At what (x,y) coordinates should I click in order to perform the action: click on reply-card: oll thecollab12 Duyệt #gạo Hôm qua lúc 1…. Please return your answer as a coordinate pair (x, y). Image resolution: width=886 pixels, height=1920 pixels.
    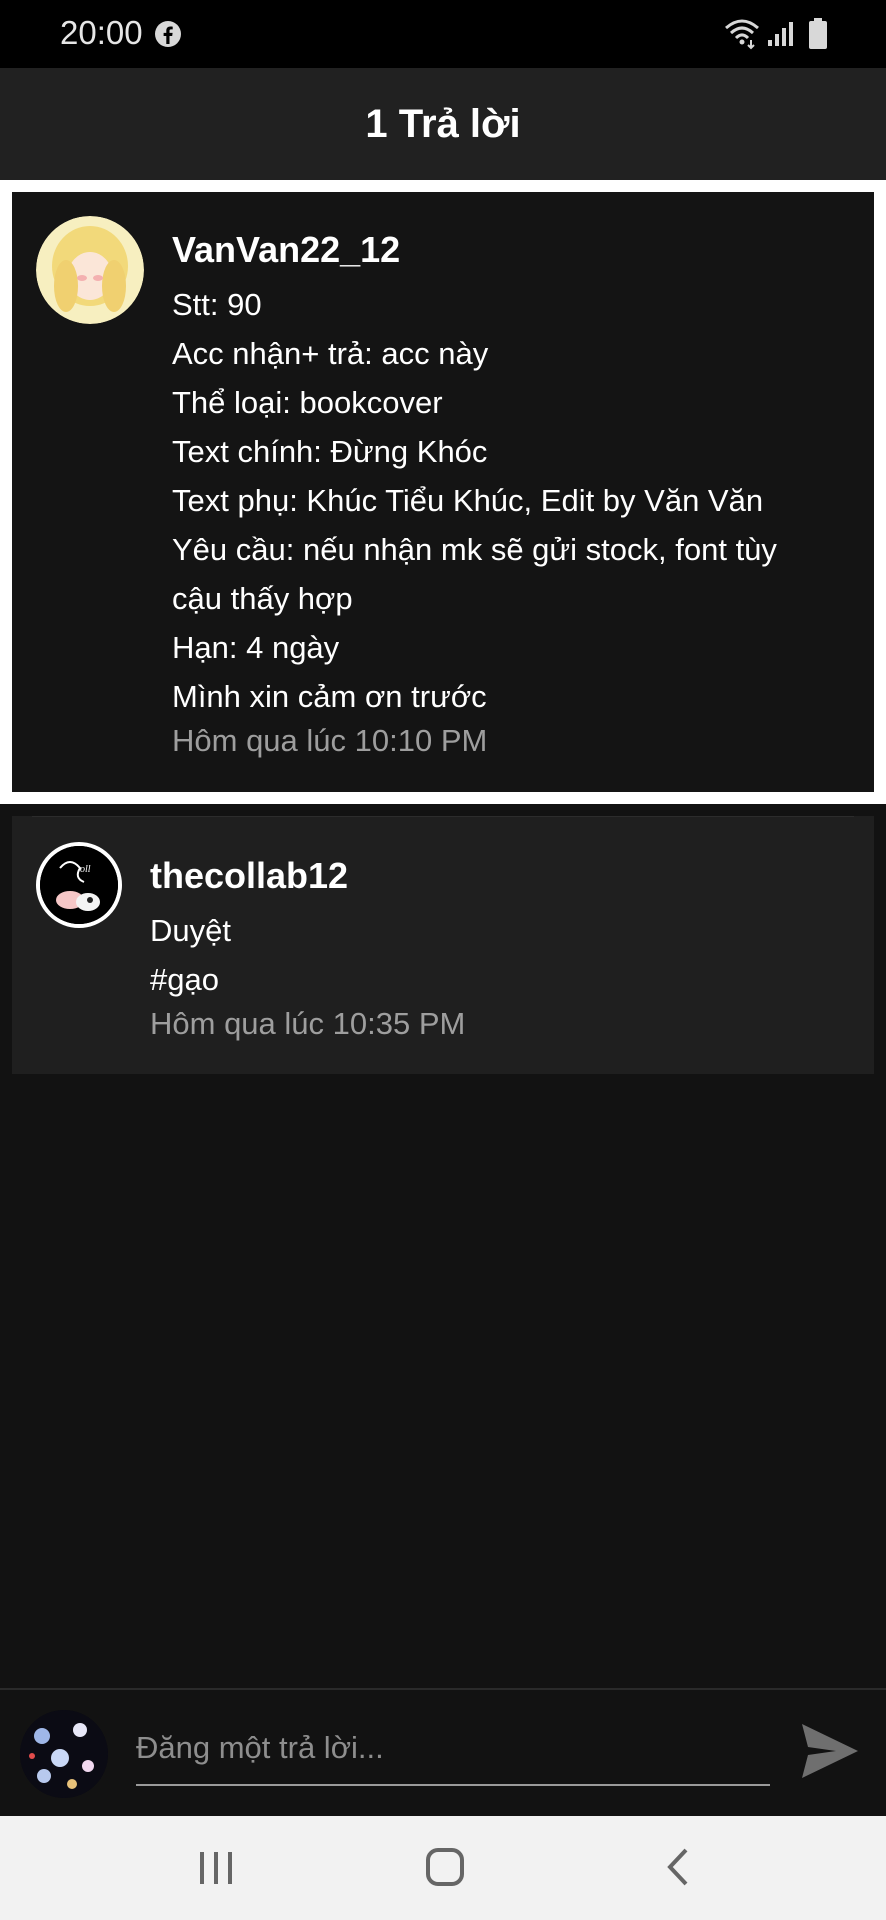
    Looking at the image, I should click on (443, 945).